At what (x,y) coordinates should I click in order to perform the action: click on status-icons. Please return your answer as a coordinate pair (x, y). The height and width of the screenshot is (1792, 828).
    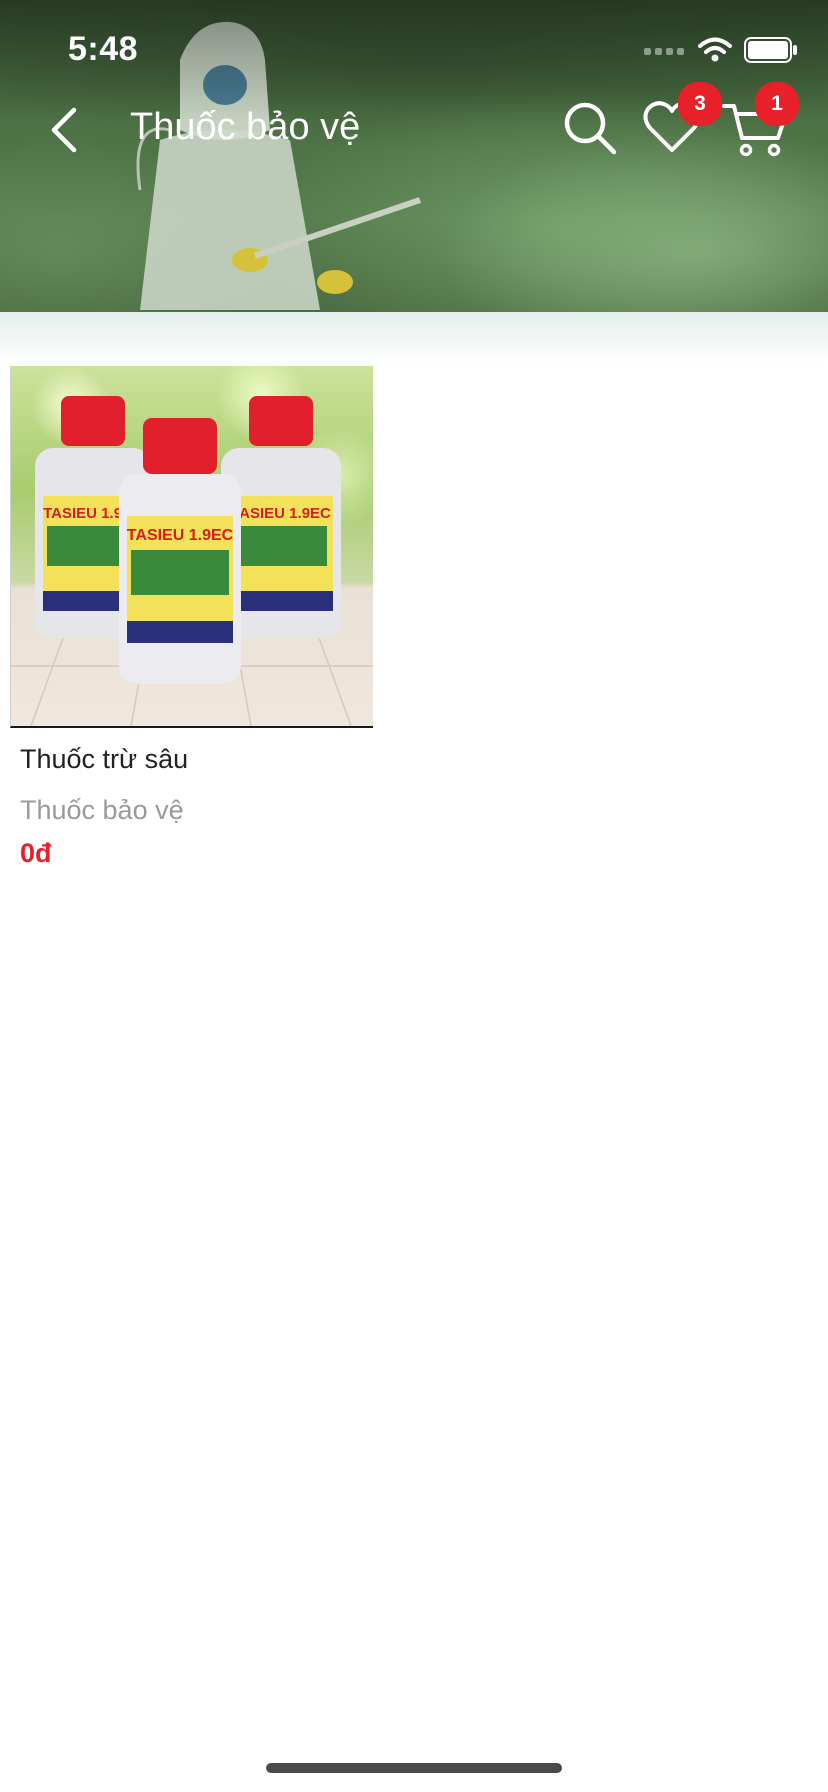
    Looking at the image, I should click on (721, 50).